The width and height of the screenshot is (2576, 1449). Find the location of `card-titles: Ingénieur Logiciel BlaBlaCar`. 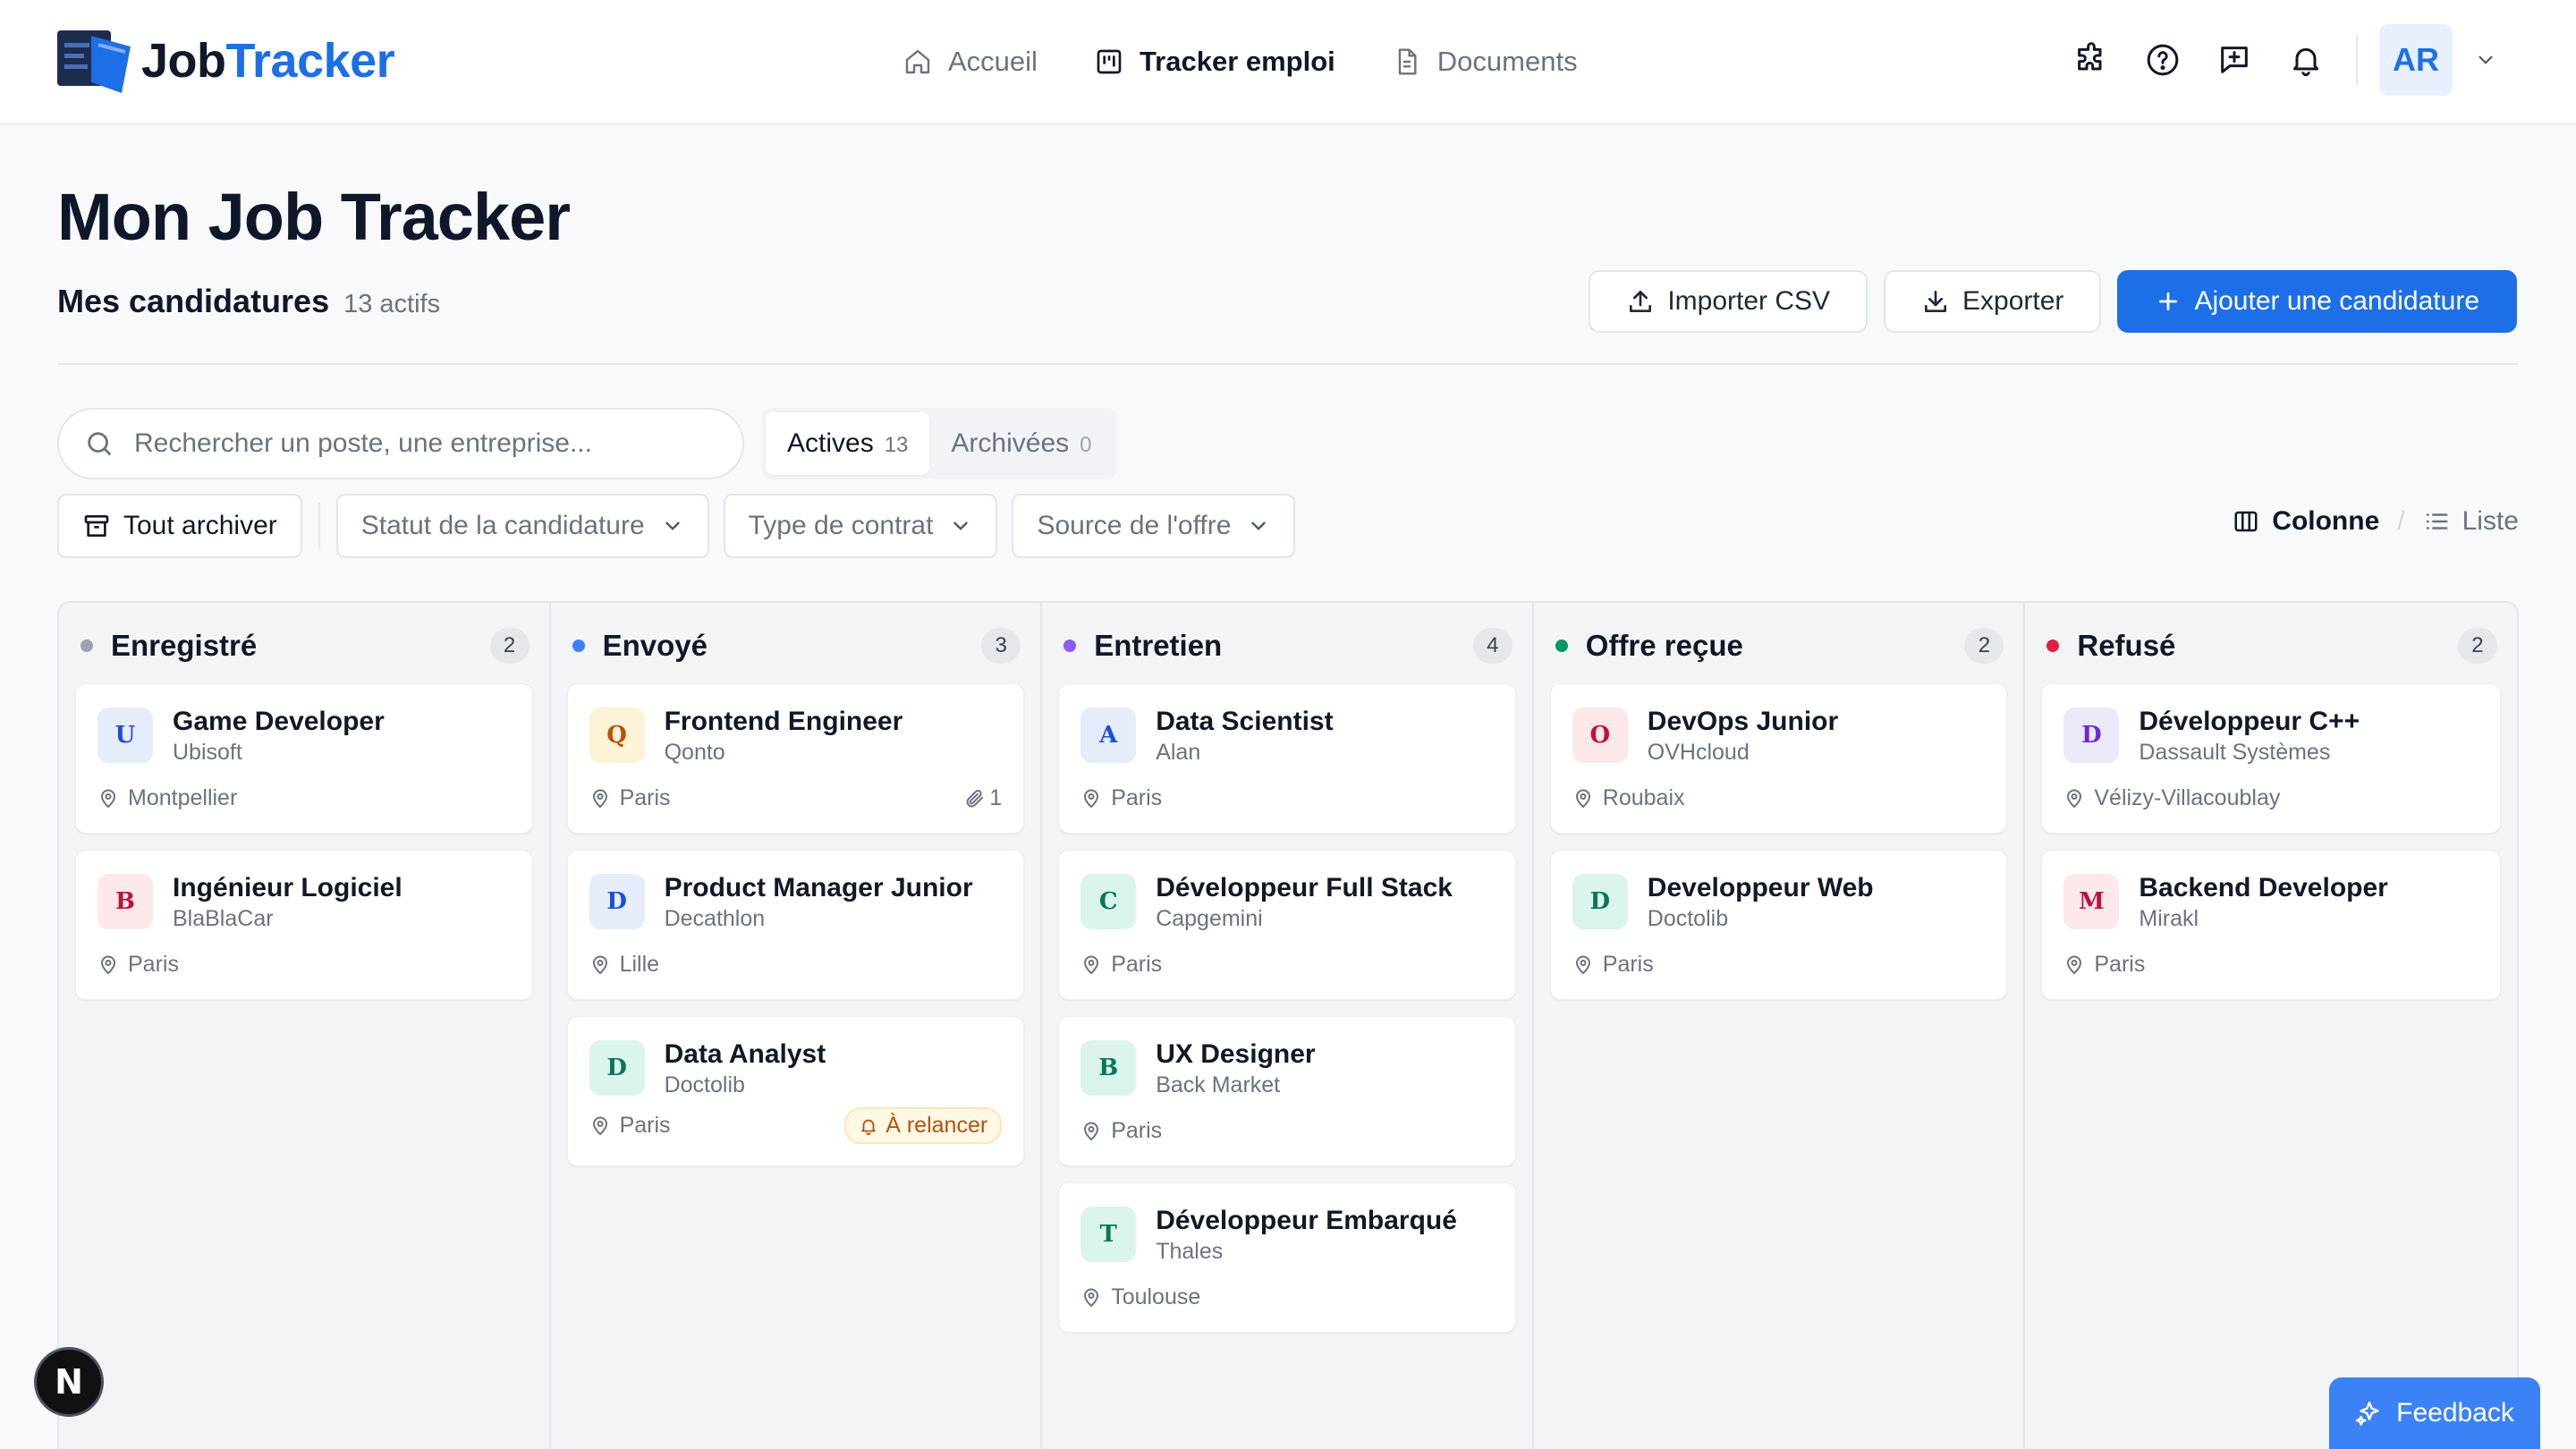

card-titles: Ingénieur Logiciel BlaBlaCar is located at coordinates (287, 902).